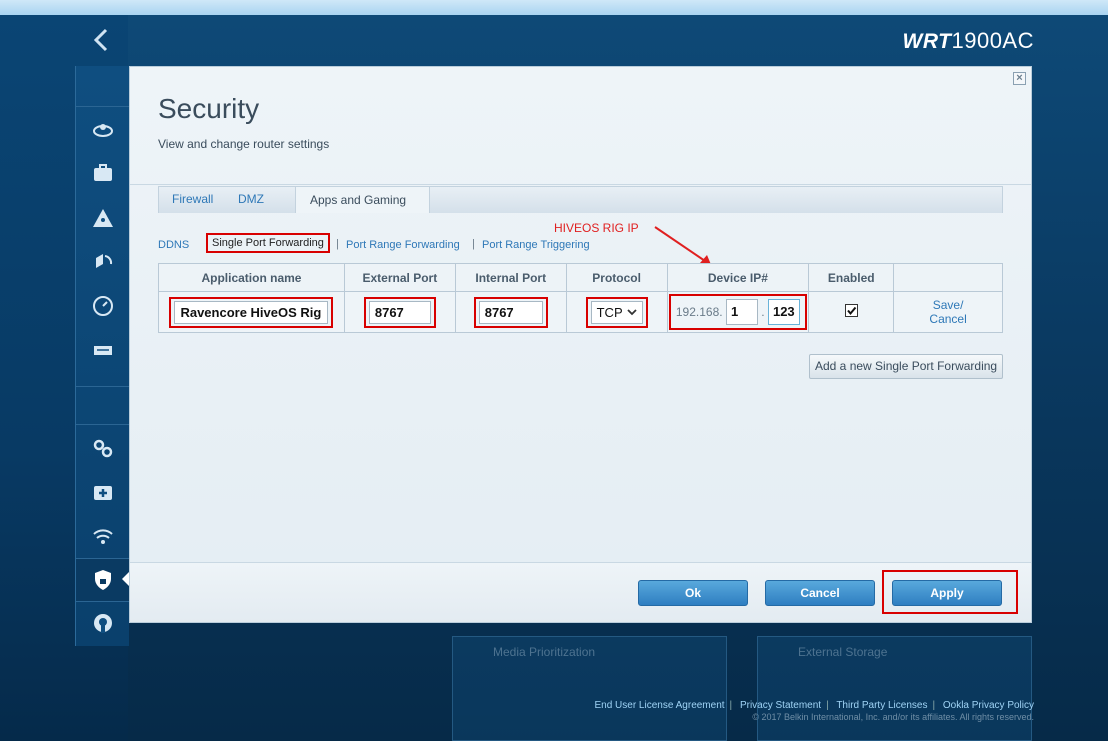 Image resolution: width=1108 pixels, height=741 pixels. I want to click on sidebar-wireless-icon, so click(102, 536).